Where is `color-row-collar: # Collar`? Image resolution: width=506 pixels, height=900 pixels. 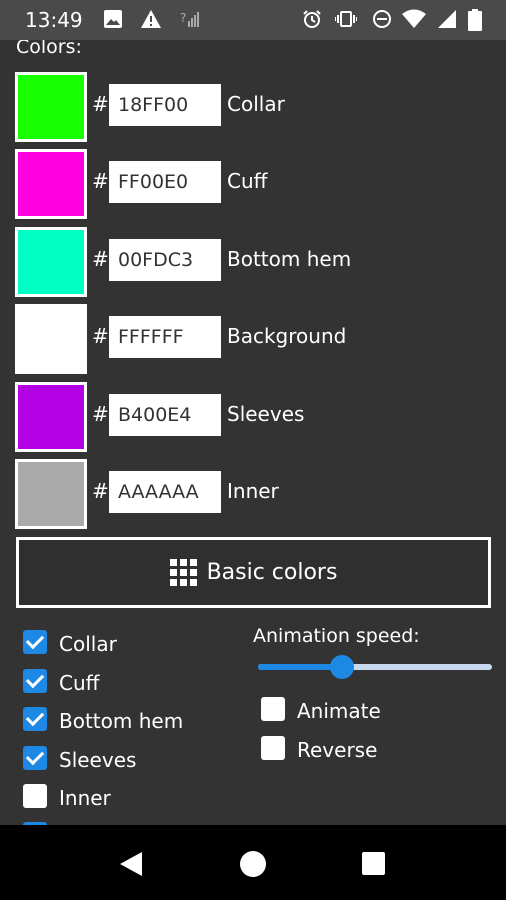
color-row-collar: # Collar is located at coordinates (255, 108).